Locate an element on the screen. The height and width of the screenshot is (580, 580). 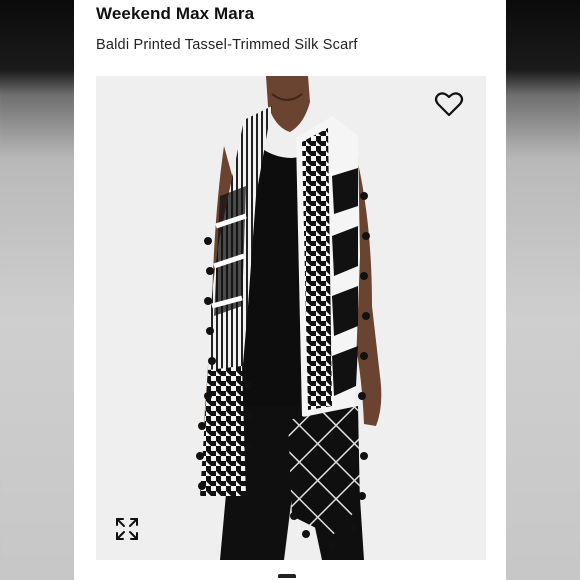
expand-arrows-icon is located at coordinates (127, 529).